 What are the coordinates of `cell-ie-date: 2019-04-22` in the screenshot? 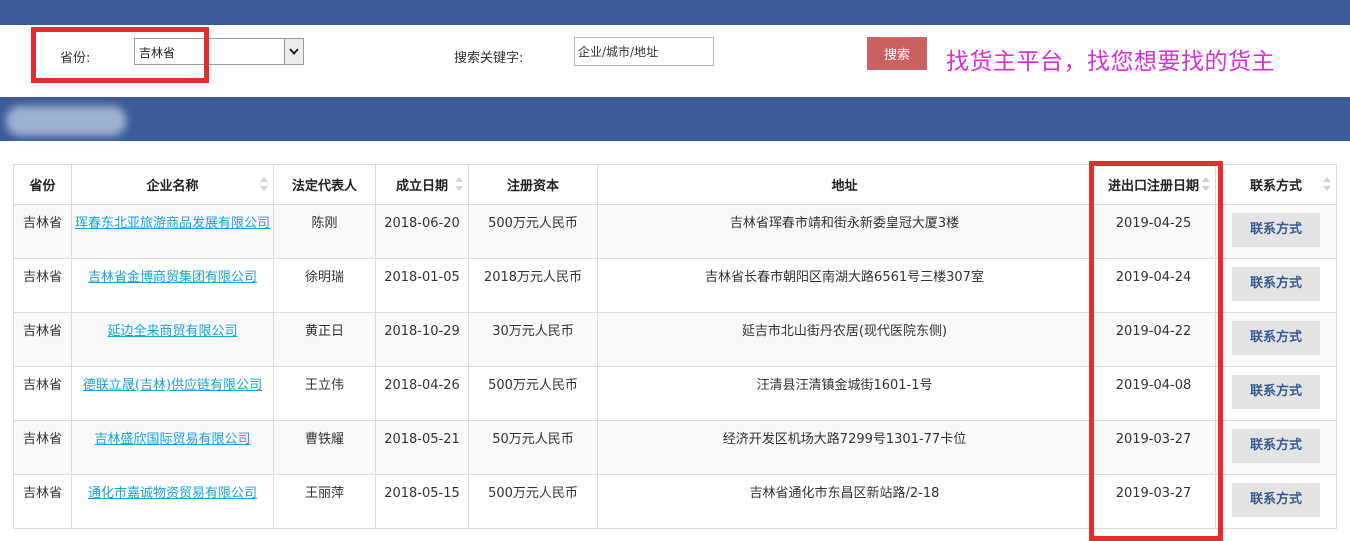 It's located at (1153, 339).